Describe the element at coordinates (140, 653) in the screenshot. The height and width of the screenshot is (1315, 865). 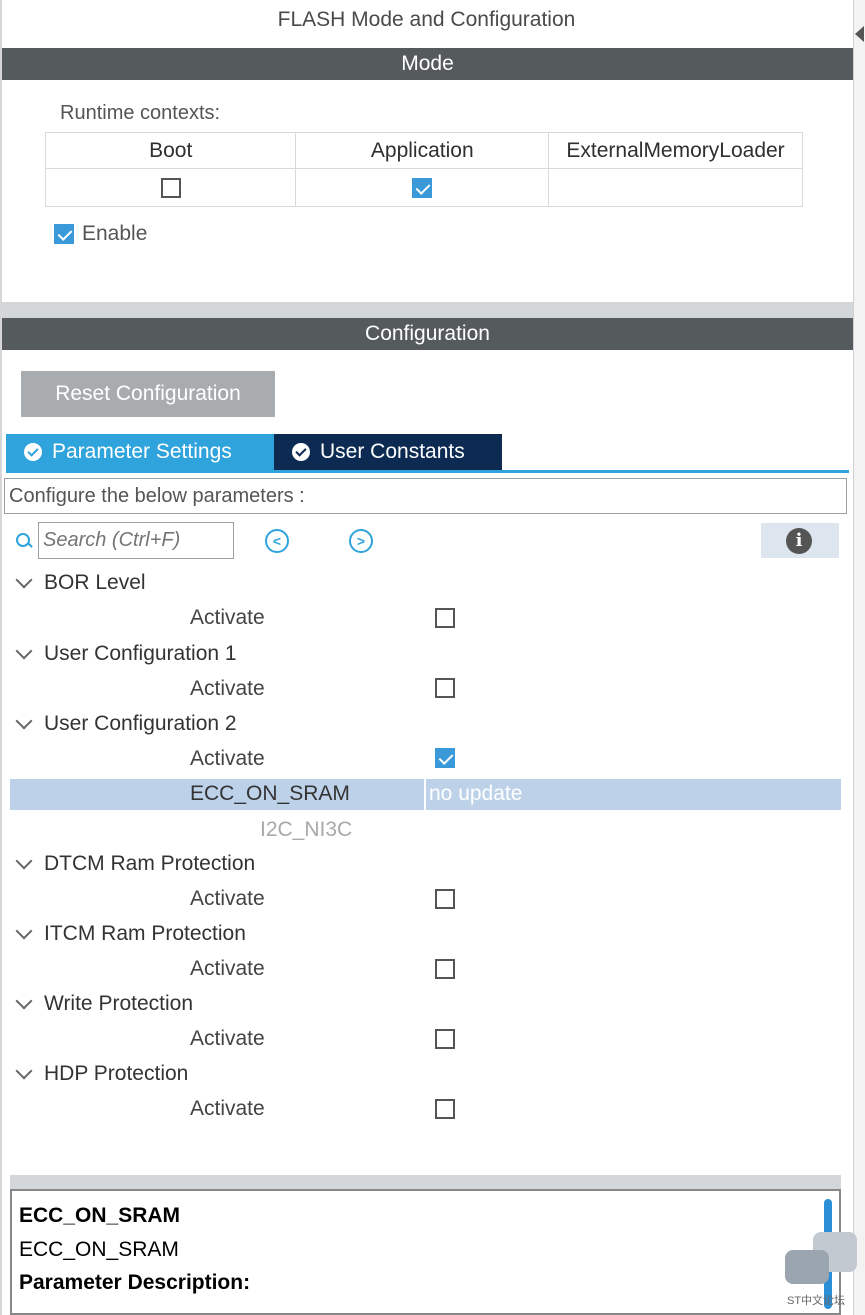
I see `group-label: User Configuration 1` at that location.